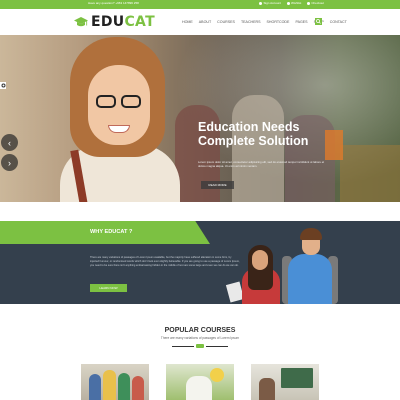  Describe the element at coordinates (123, 22) in the screenshot. I see `logo-text: EDUCAT` at that location.